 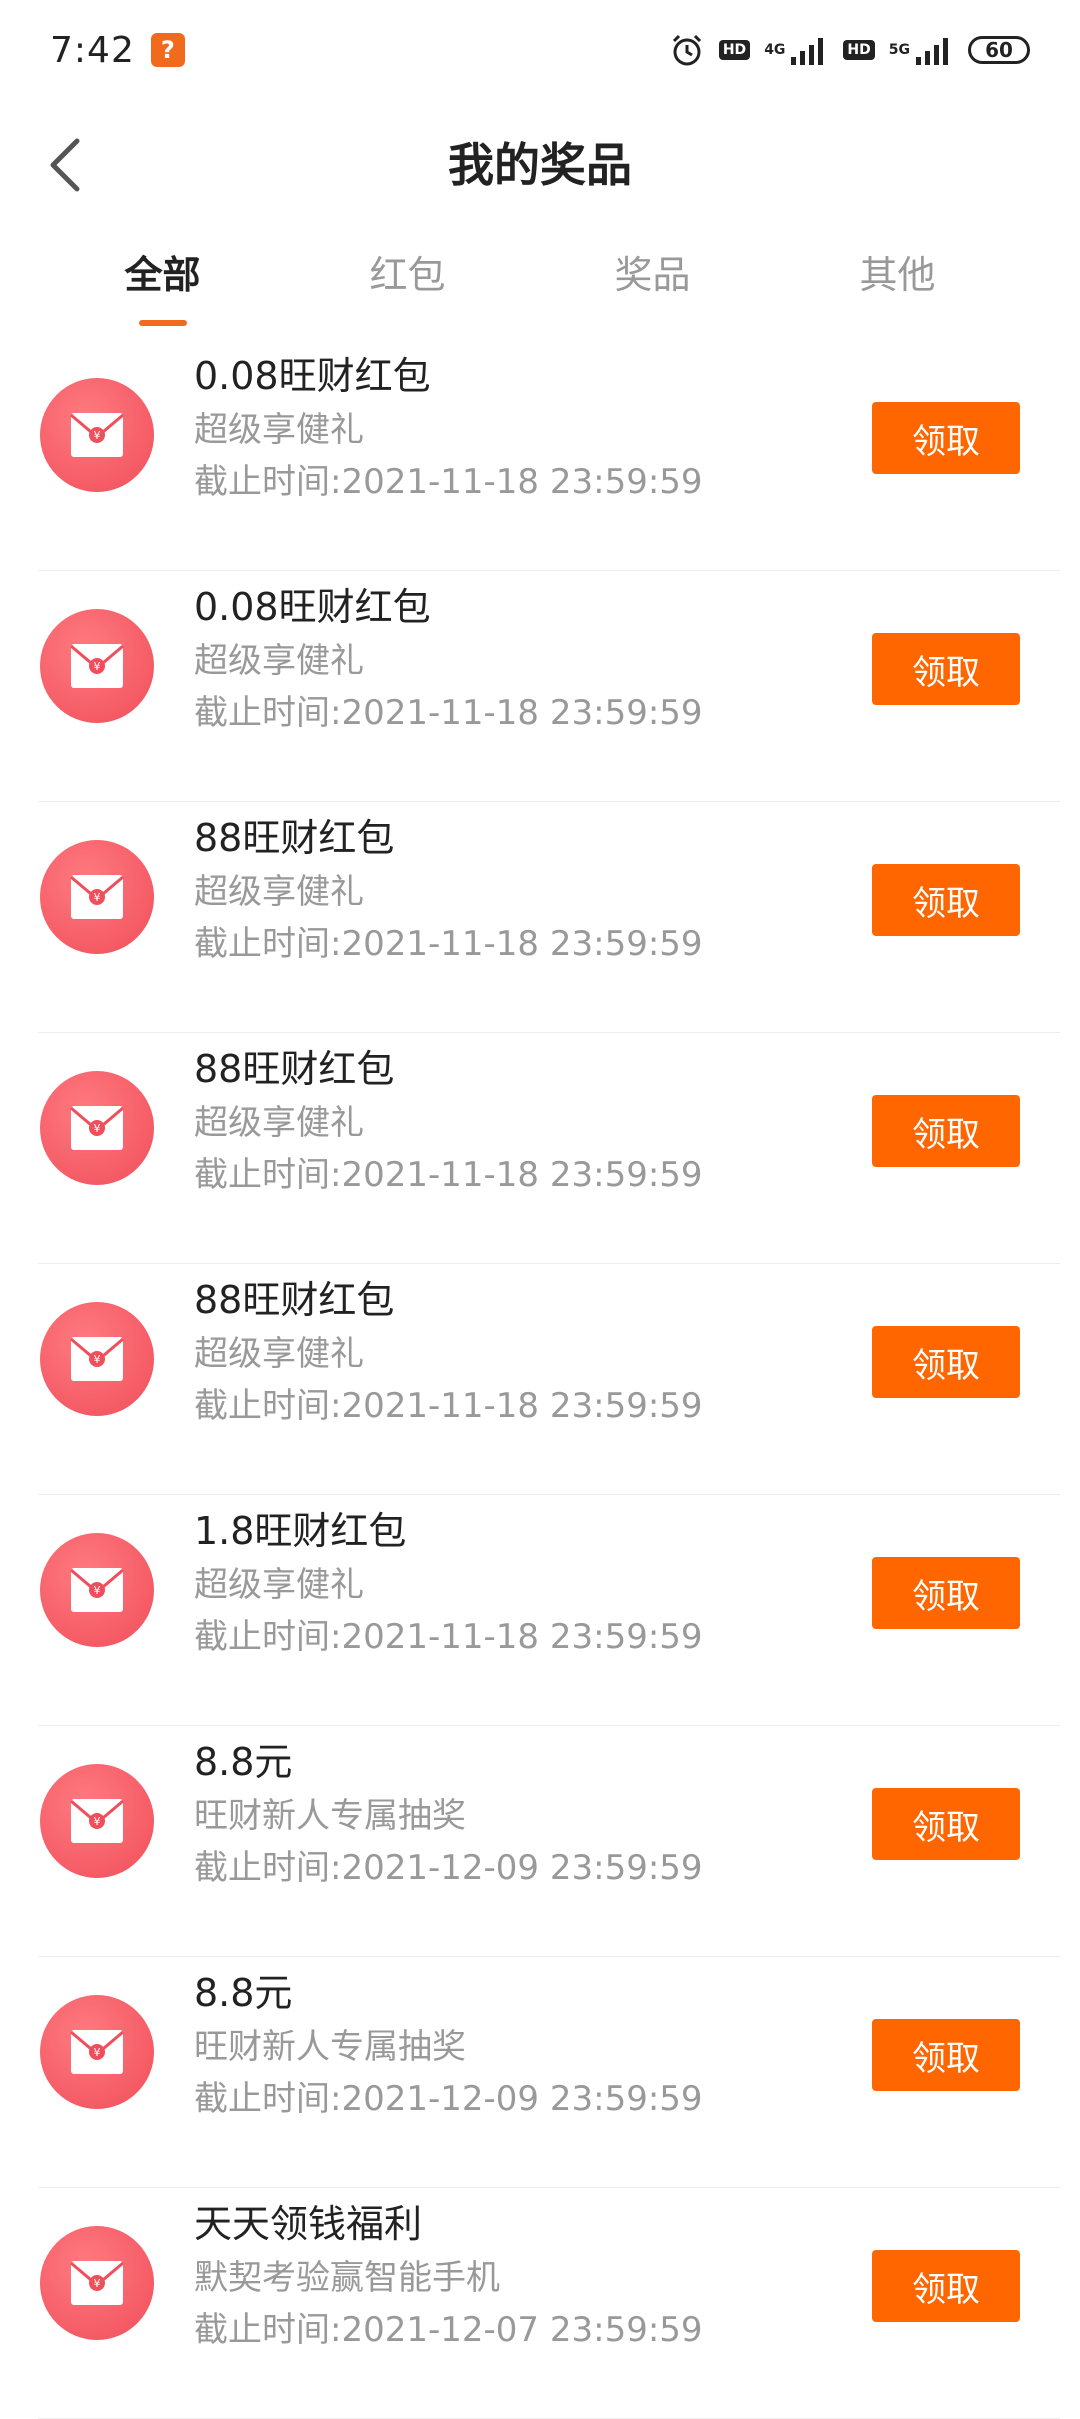 I want to click on header: 我的奖品, so click(x=540, y=165).